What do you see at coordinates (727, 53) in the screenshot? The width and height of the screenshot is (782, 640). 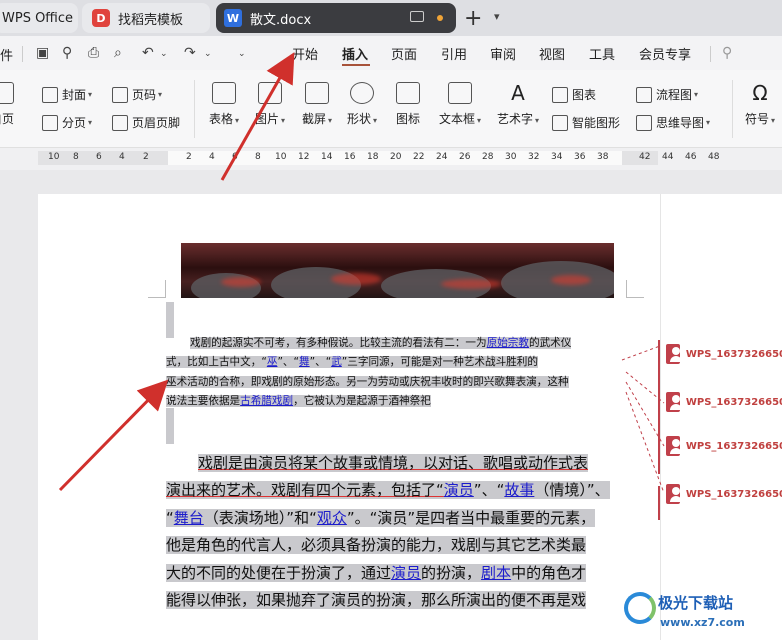 I see `search-icon: ⚲` at bounding box center [727, 53].